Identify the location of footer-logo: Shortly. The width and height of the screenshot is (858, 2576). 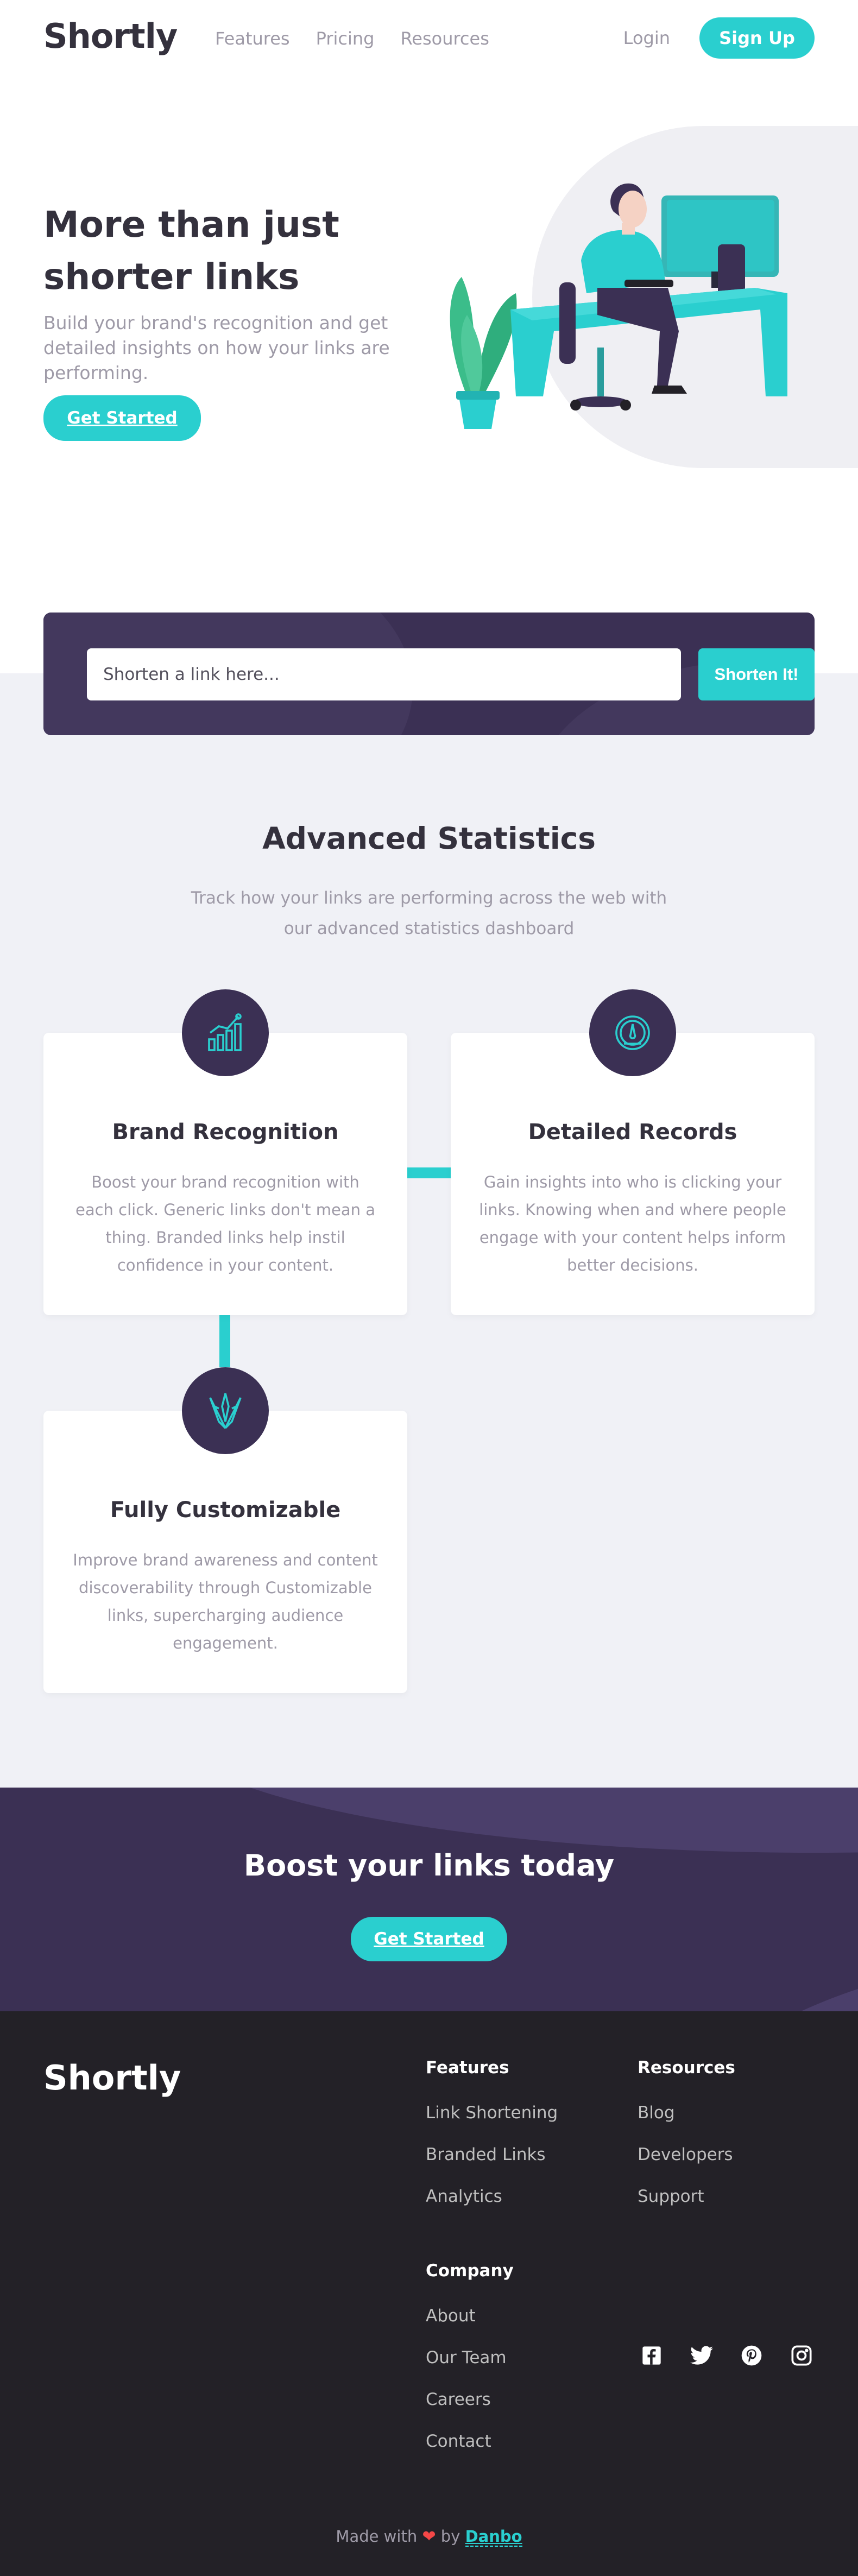
(112, 2078).